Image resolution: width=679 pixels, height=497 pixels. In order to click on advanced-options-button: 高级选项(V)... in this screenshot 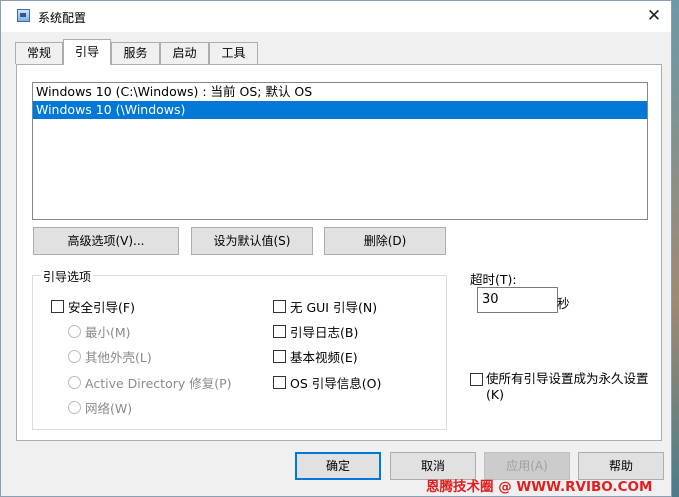, I will do `click(106, 241)`.